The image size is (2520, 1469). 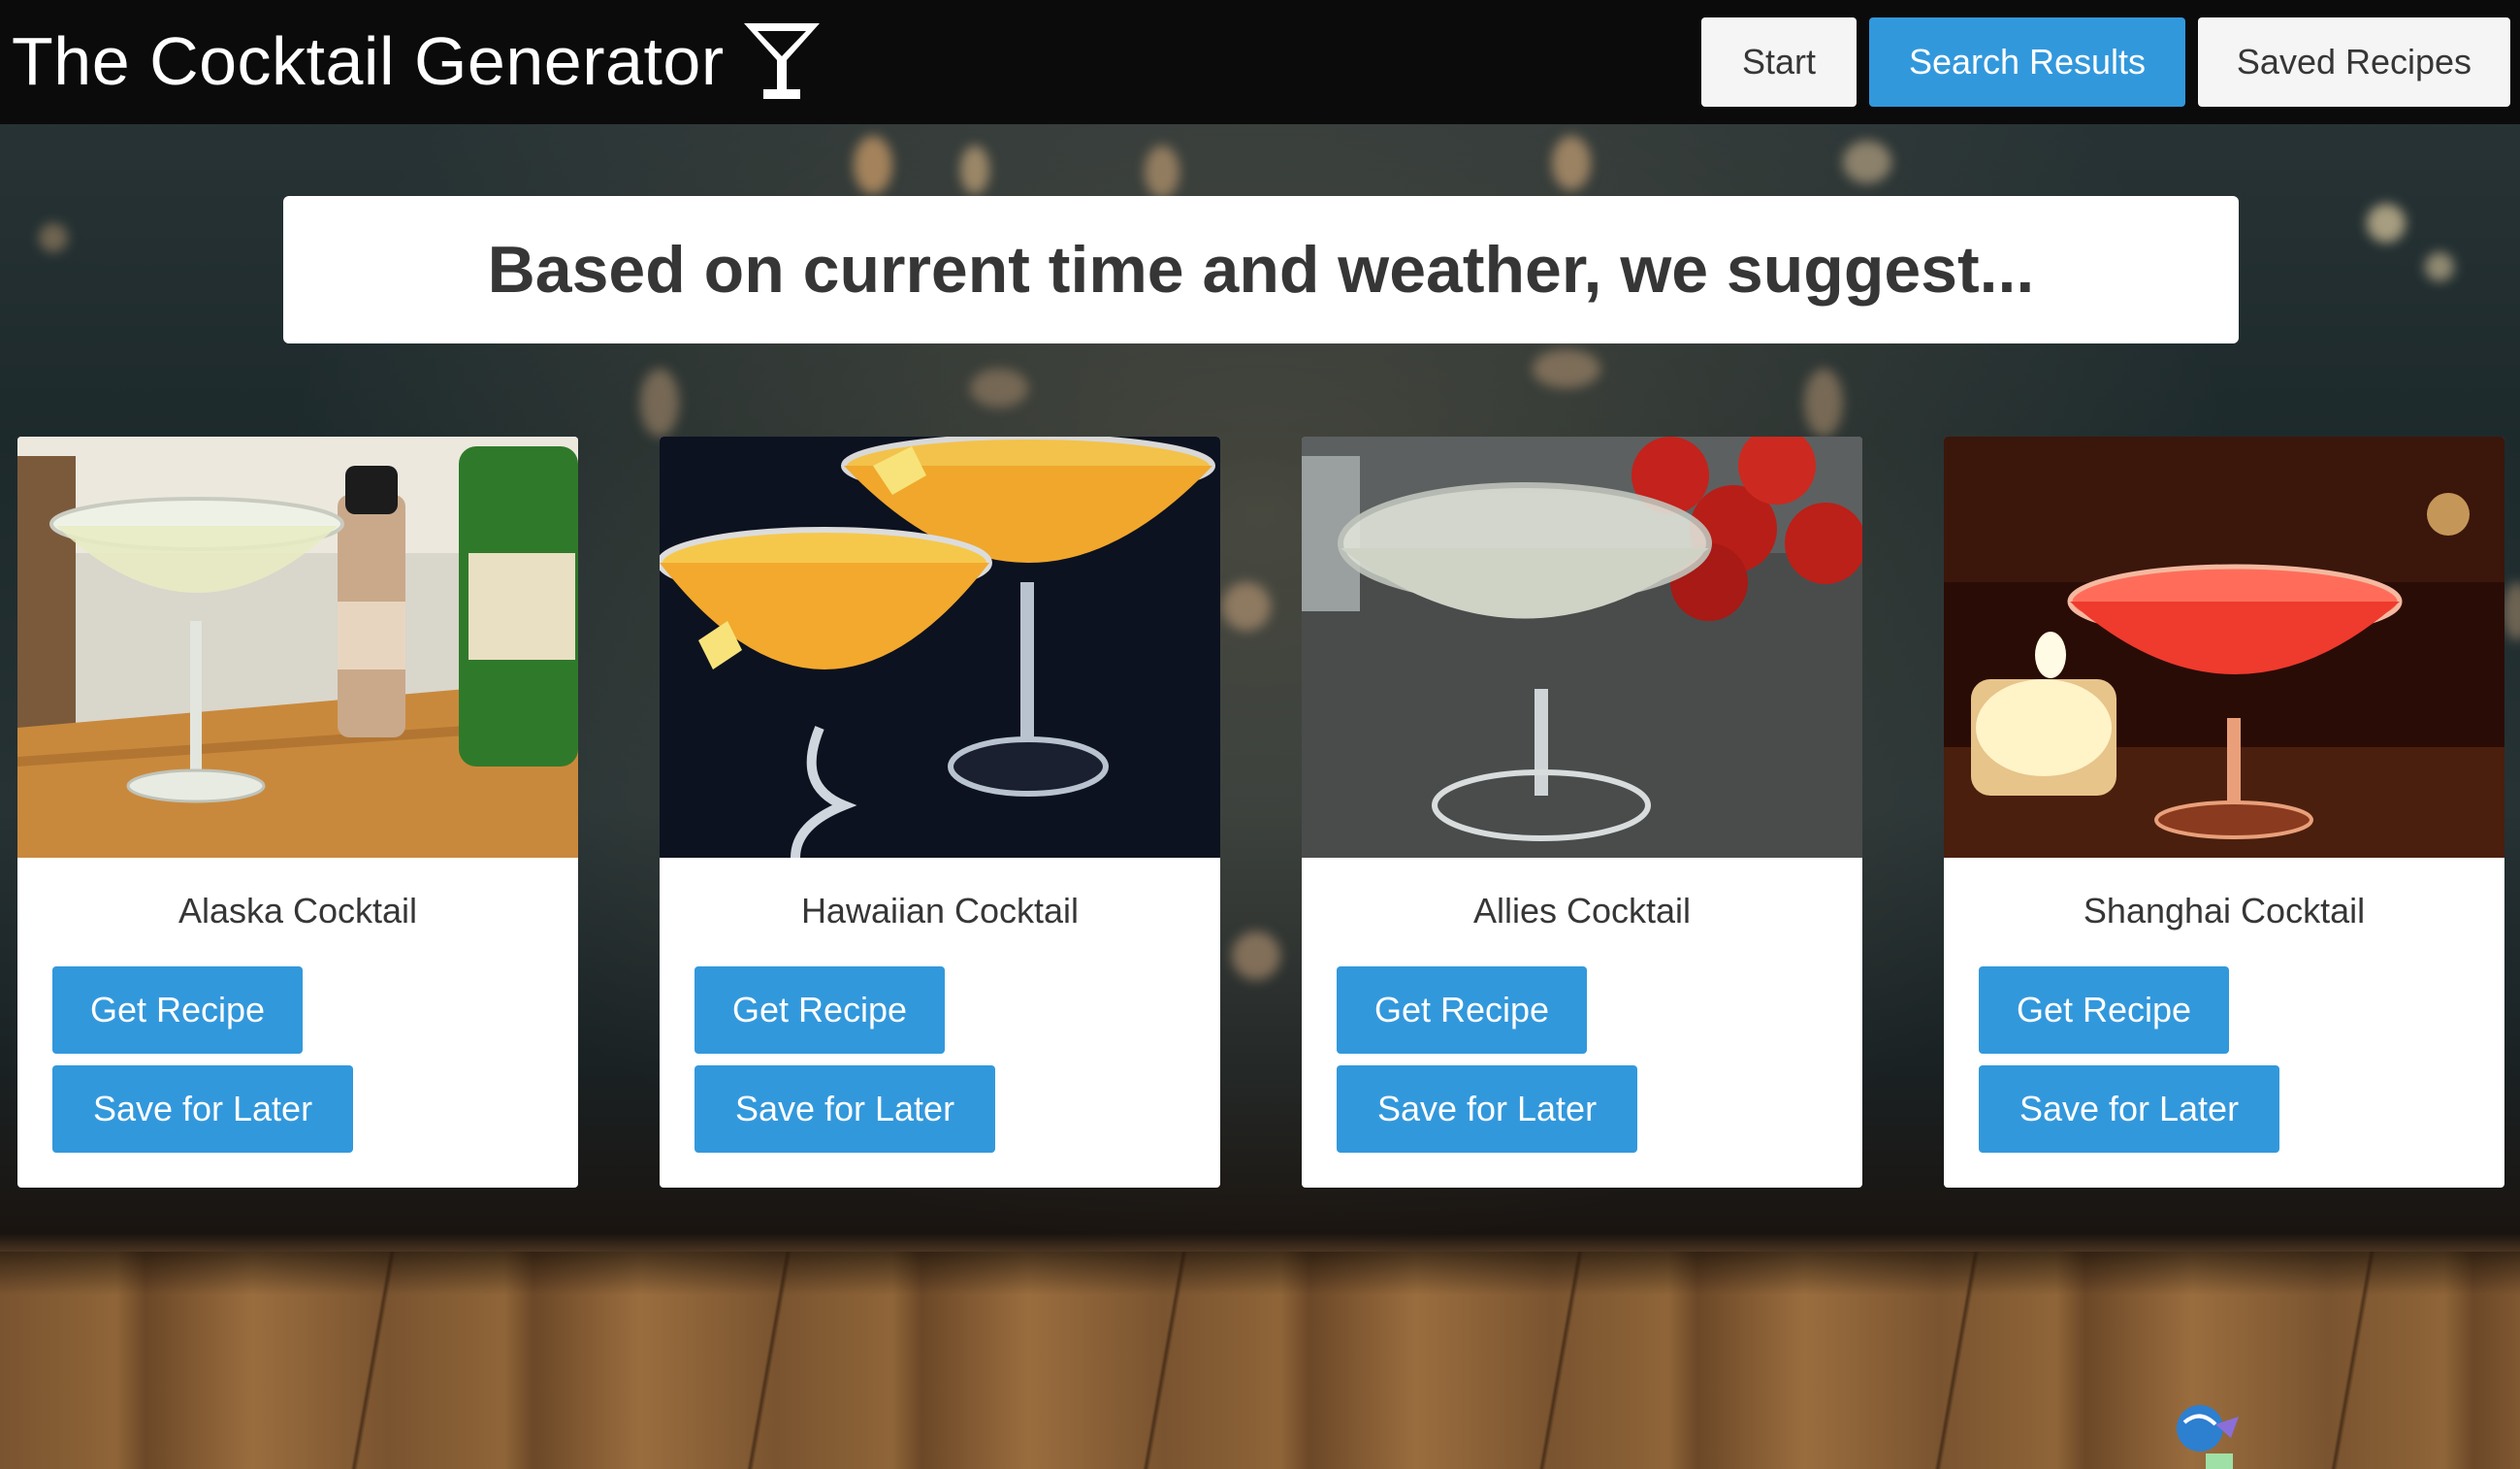 I want to click on assistant-bubble-icon, so click(x=2207, y=1436).